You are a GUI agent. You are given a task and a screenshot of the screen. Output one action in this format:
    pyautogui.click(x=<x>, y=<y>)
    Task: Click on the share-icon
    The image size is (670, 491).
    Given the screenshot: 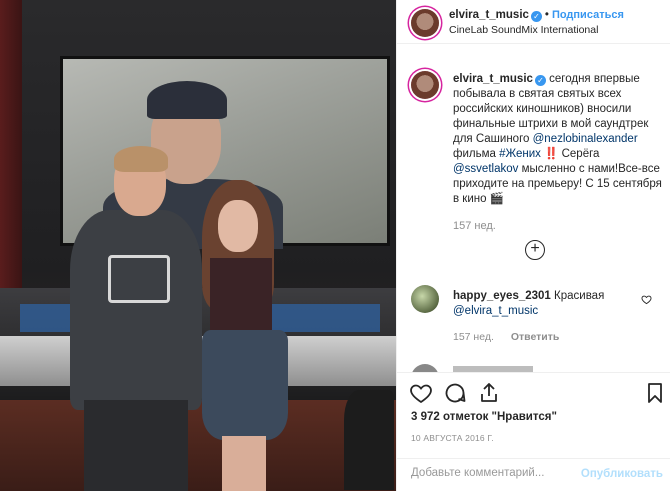 What is the action you would take?
    pyautogui.click(x=489, y=393)
    